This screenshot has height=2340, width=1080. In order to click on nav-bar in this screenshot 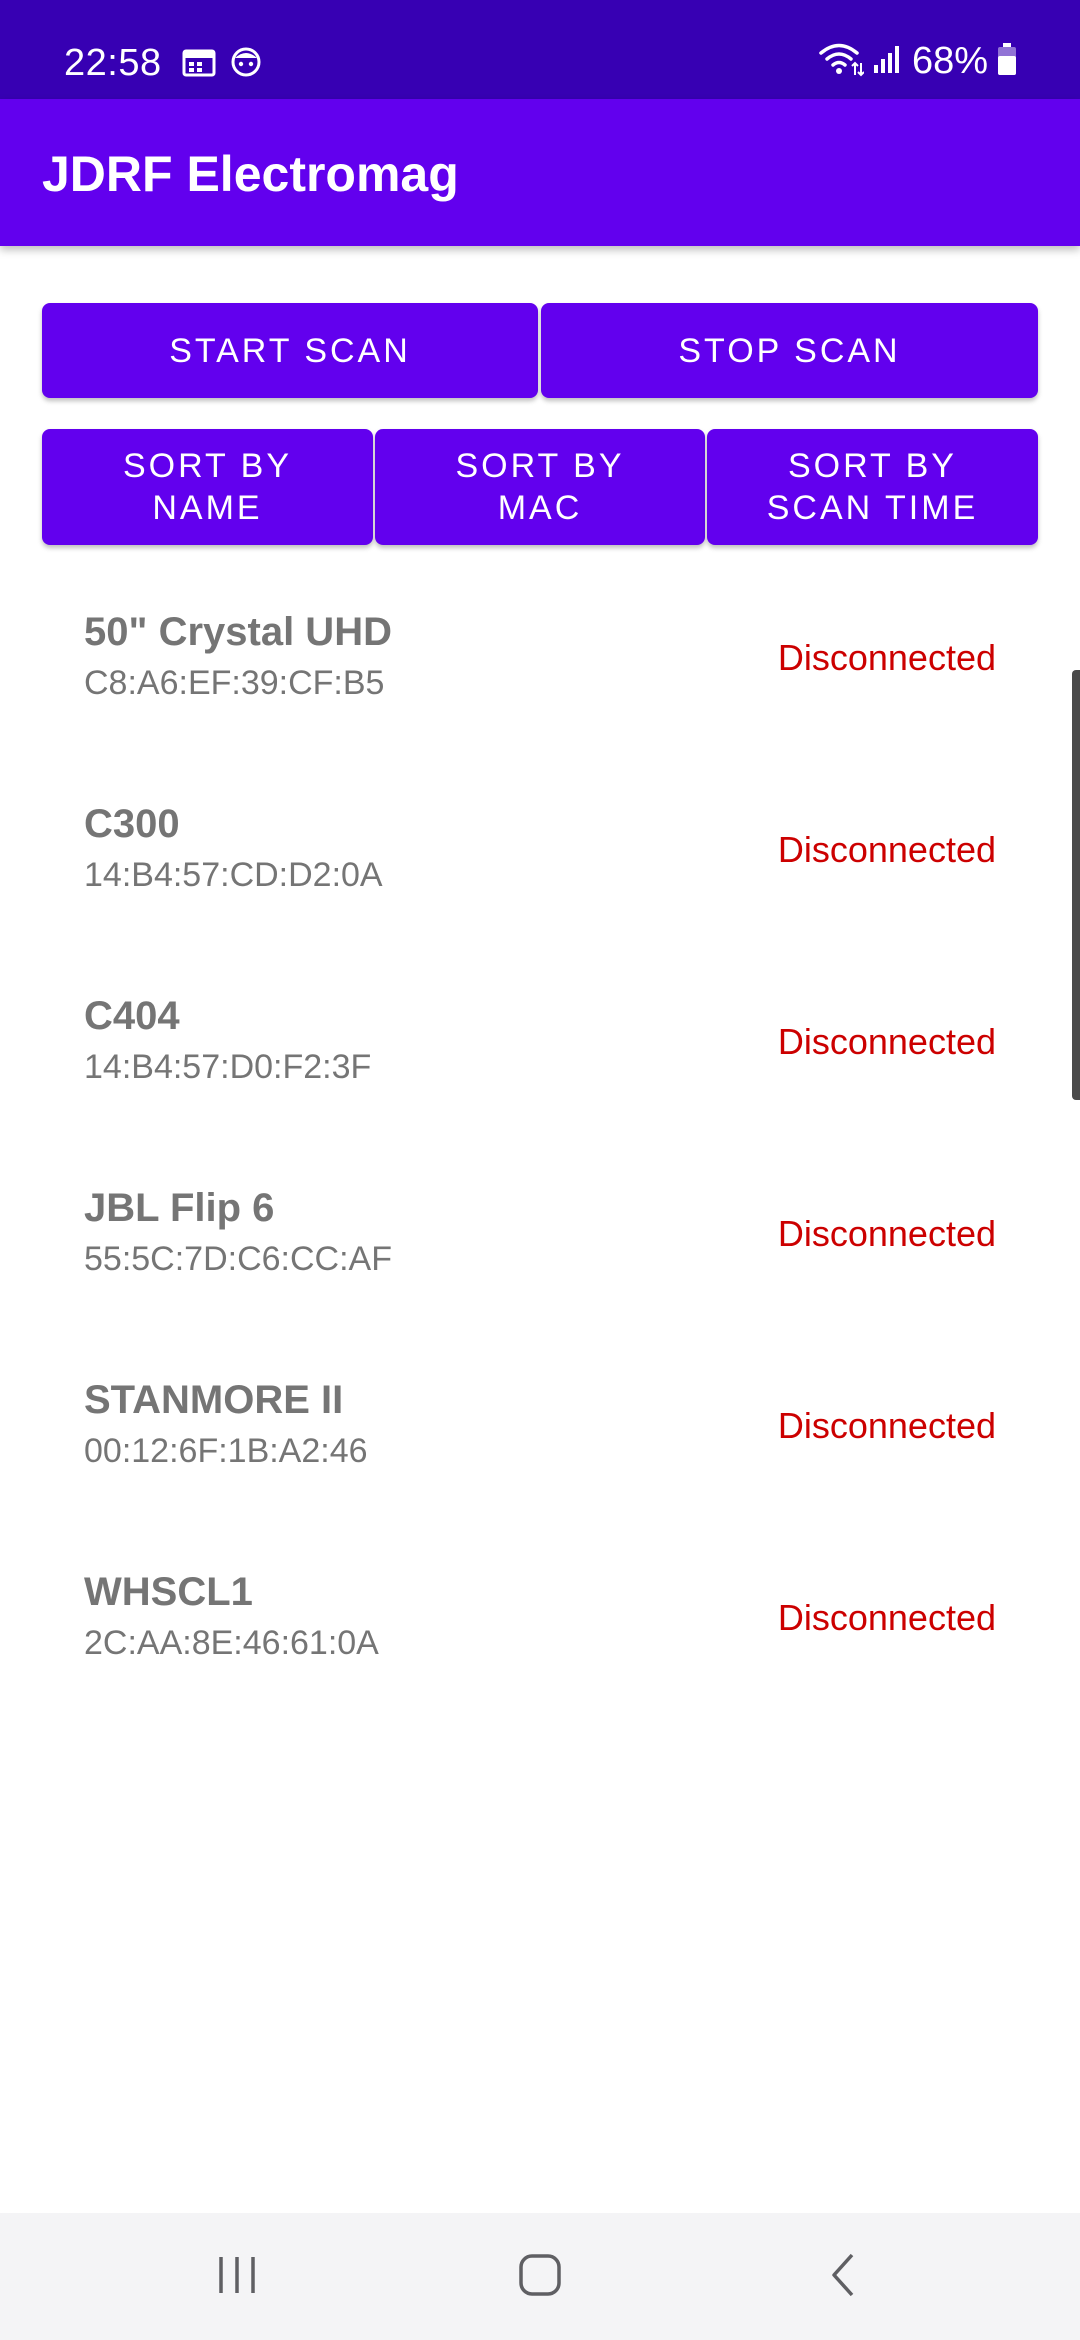, I will do `click(540, 2276)`.